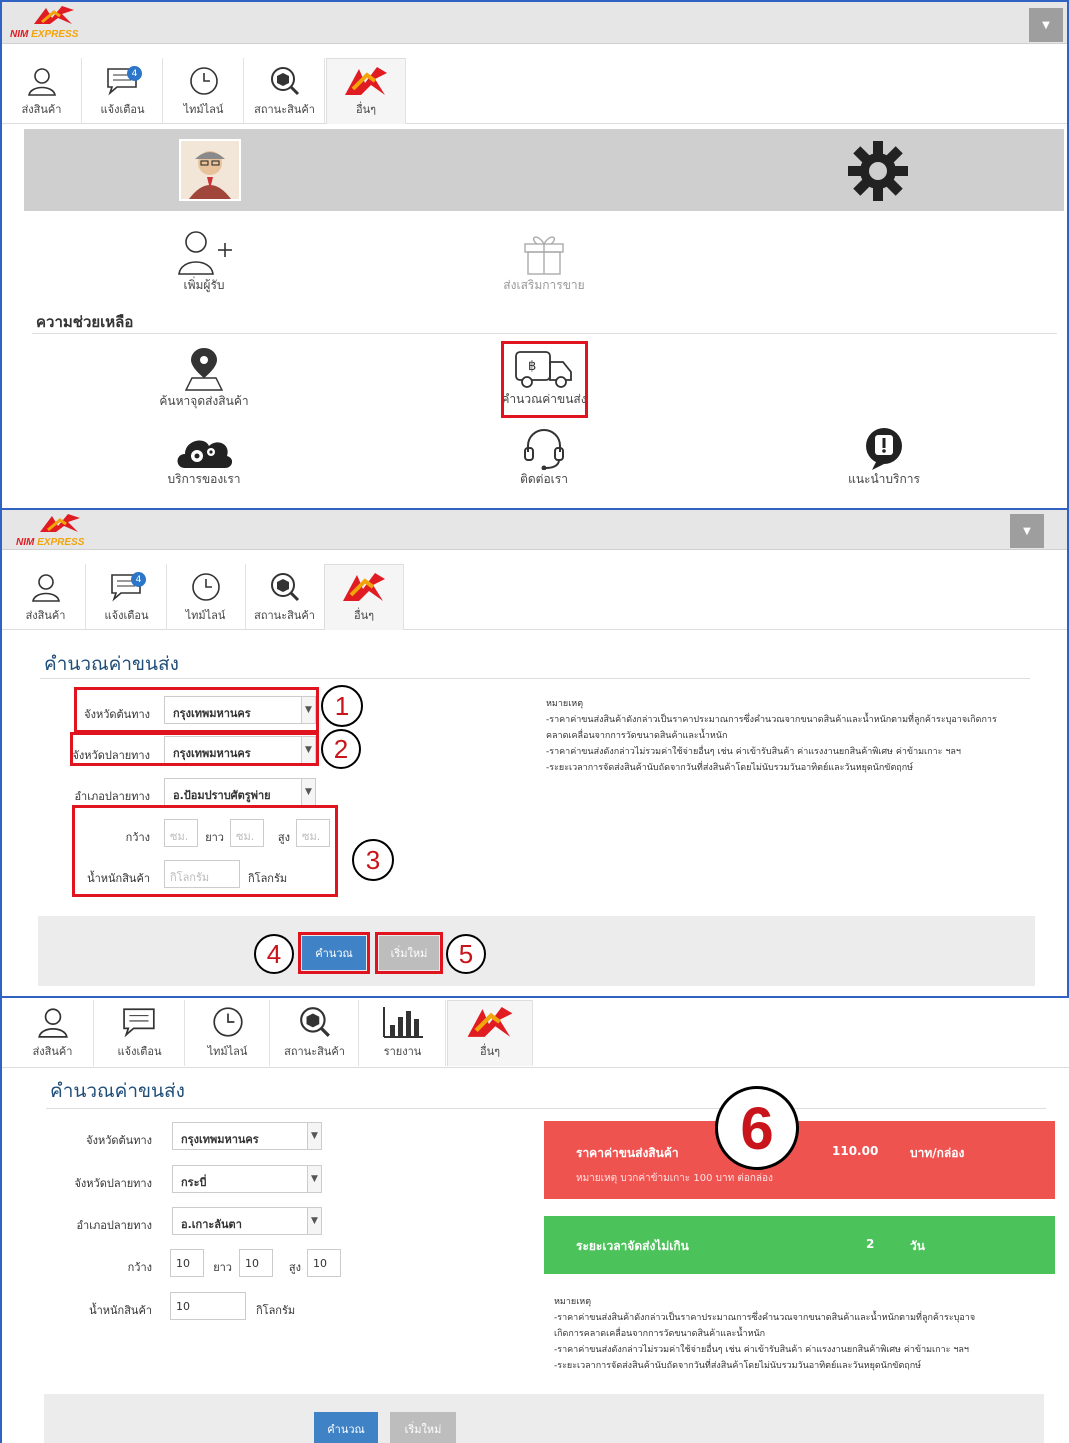 This screenshot has width=1069, height=1443. Describe the element at coordinates (544, 457) in the screenshot. I see `contact-item: ติดต่อเรา` at that location.